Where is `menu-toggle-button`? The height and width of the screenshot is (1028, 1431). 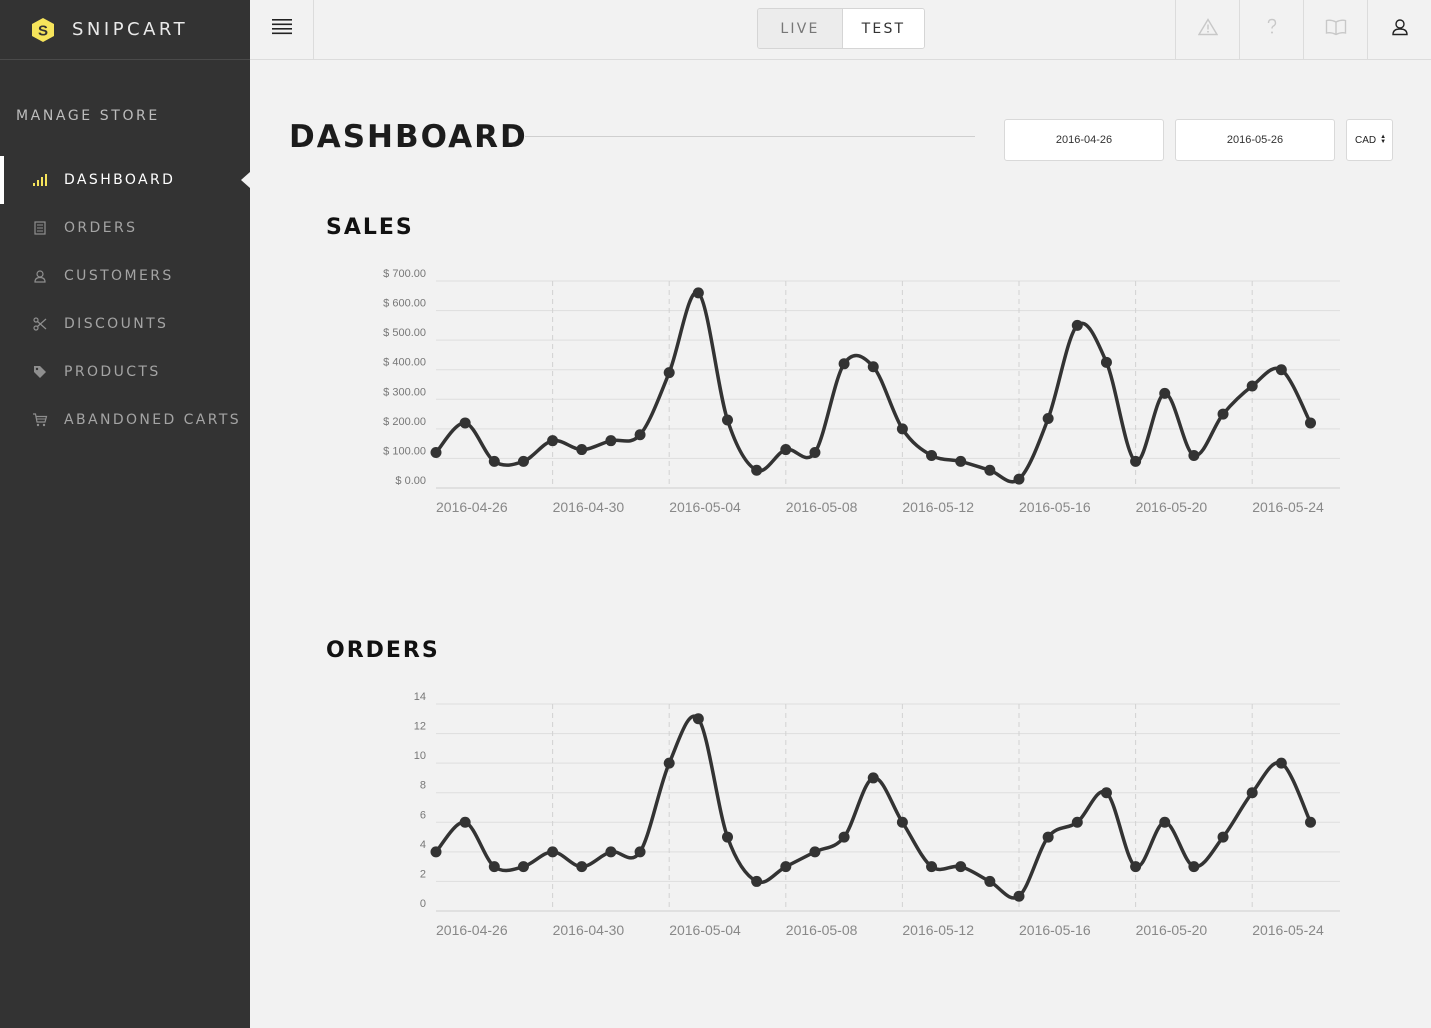 menu-toggle-button is located at coordinates (282, 29).